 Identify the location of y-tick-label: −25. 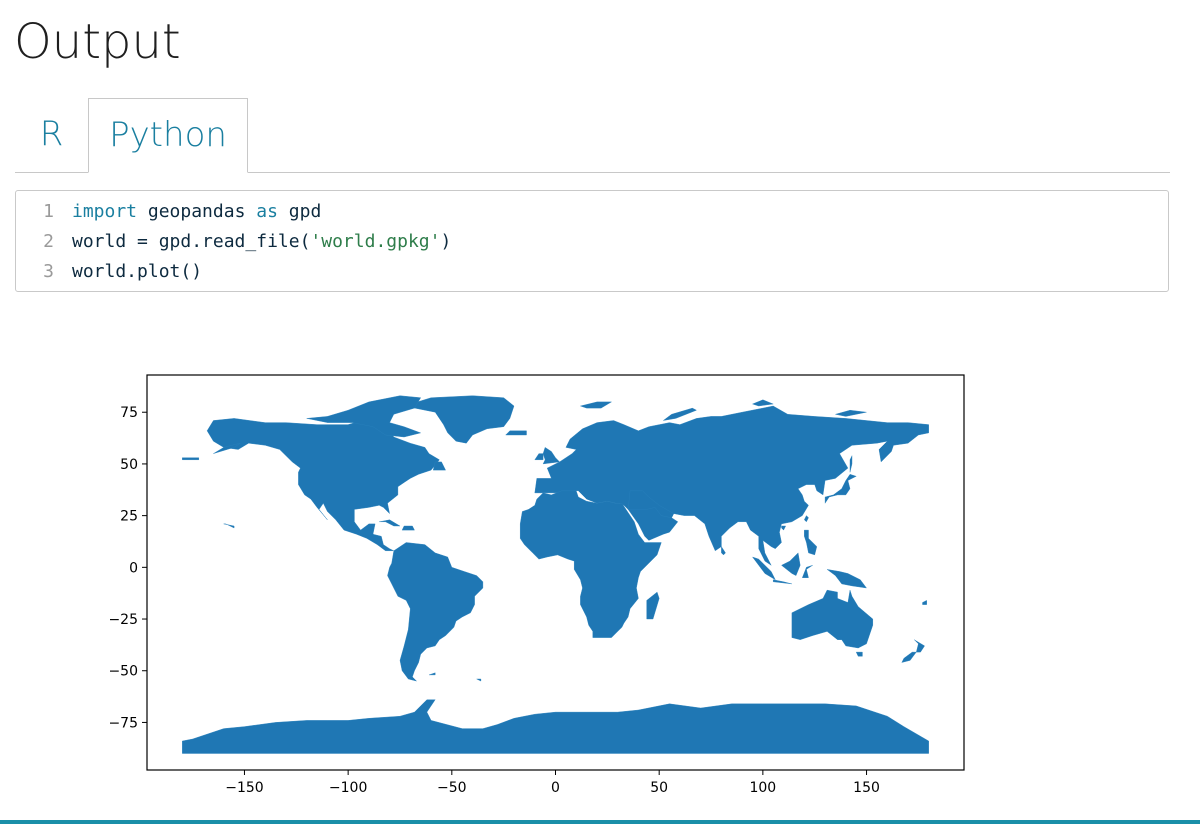
(123, 620).